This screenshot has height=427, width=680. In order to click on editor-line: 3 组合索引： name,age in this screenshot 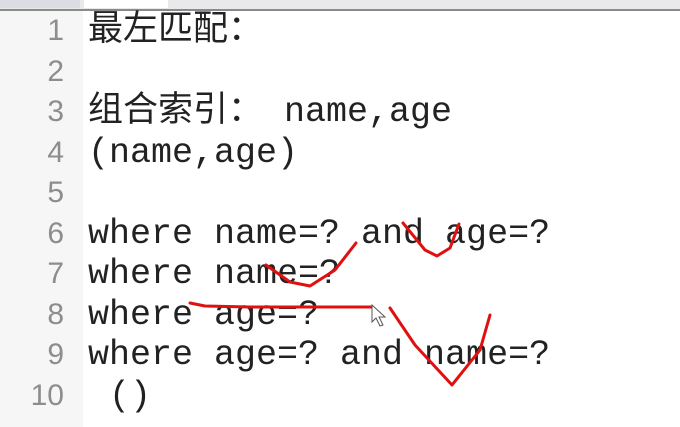, I will do `click(340, 112)`.